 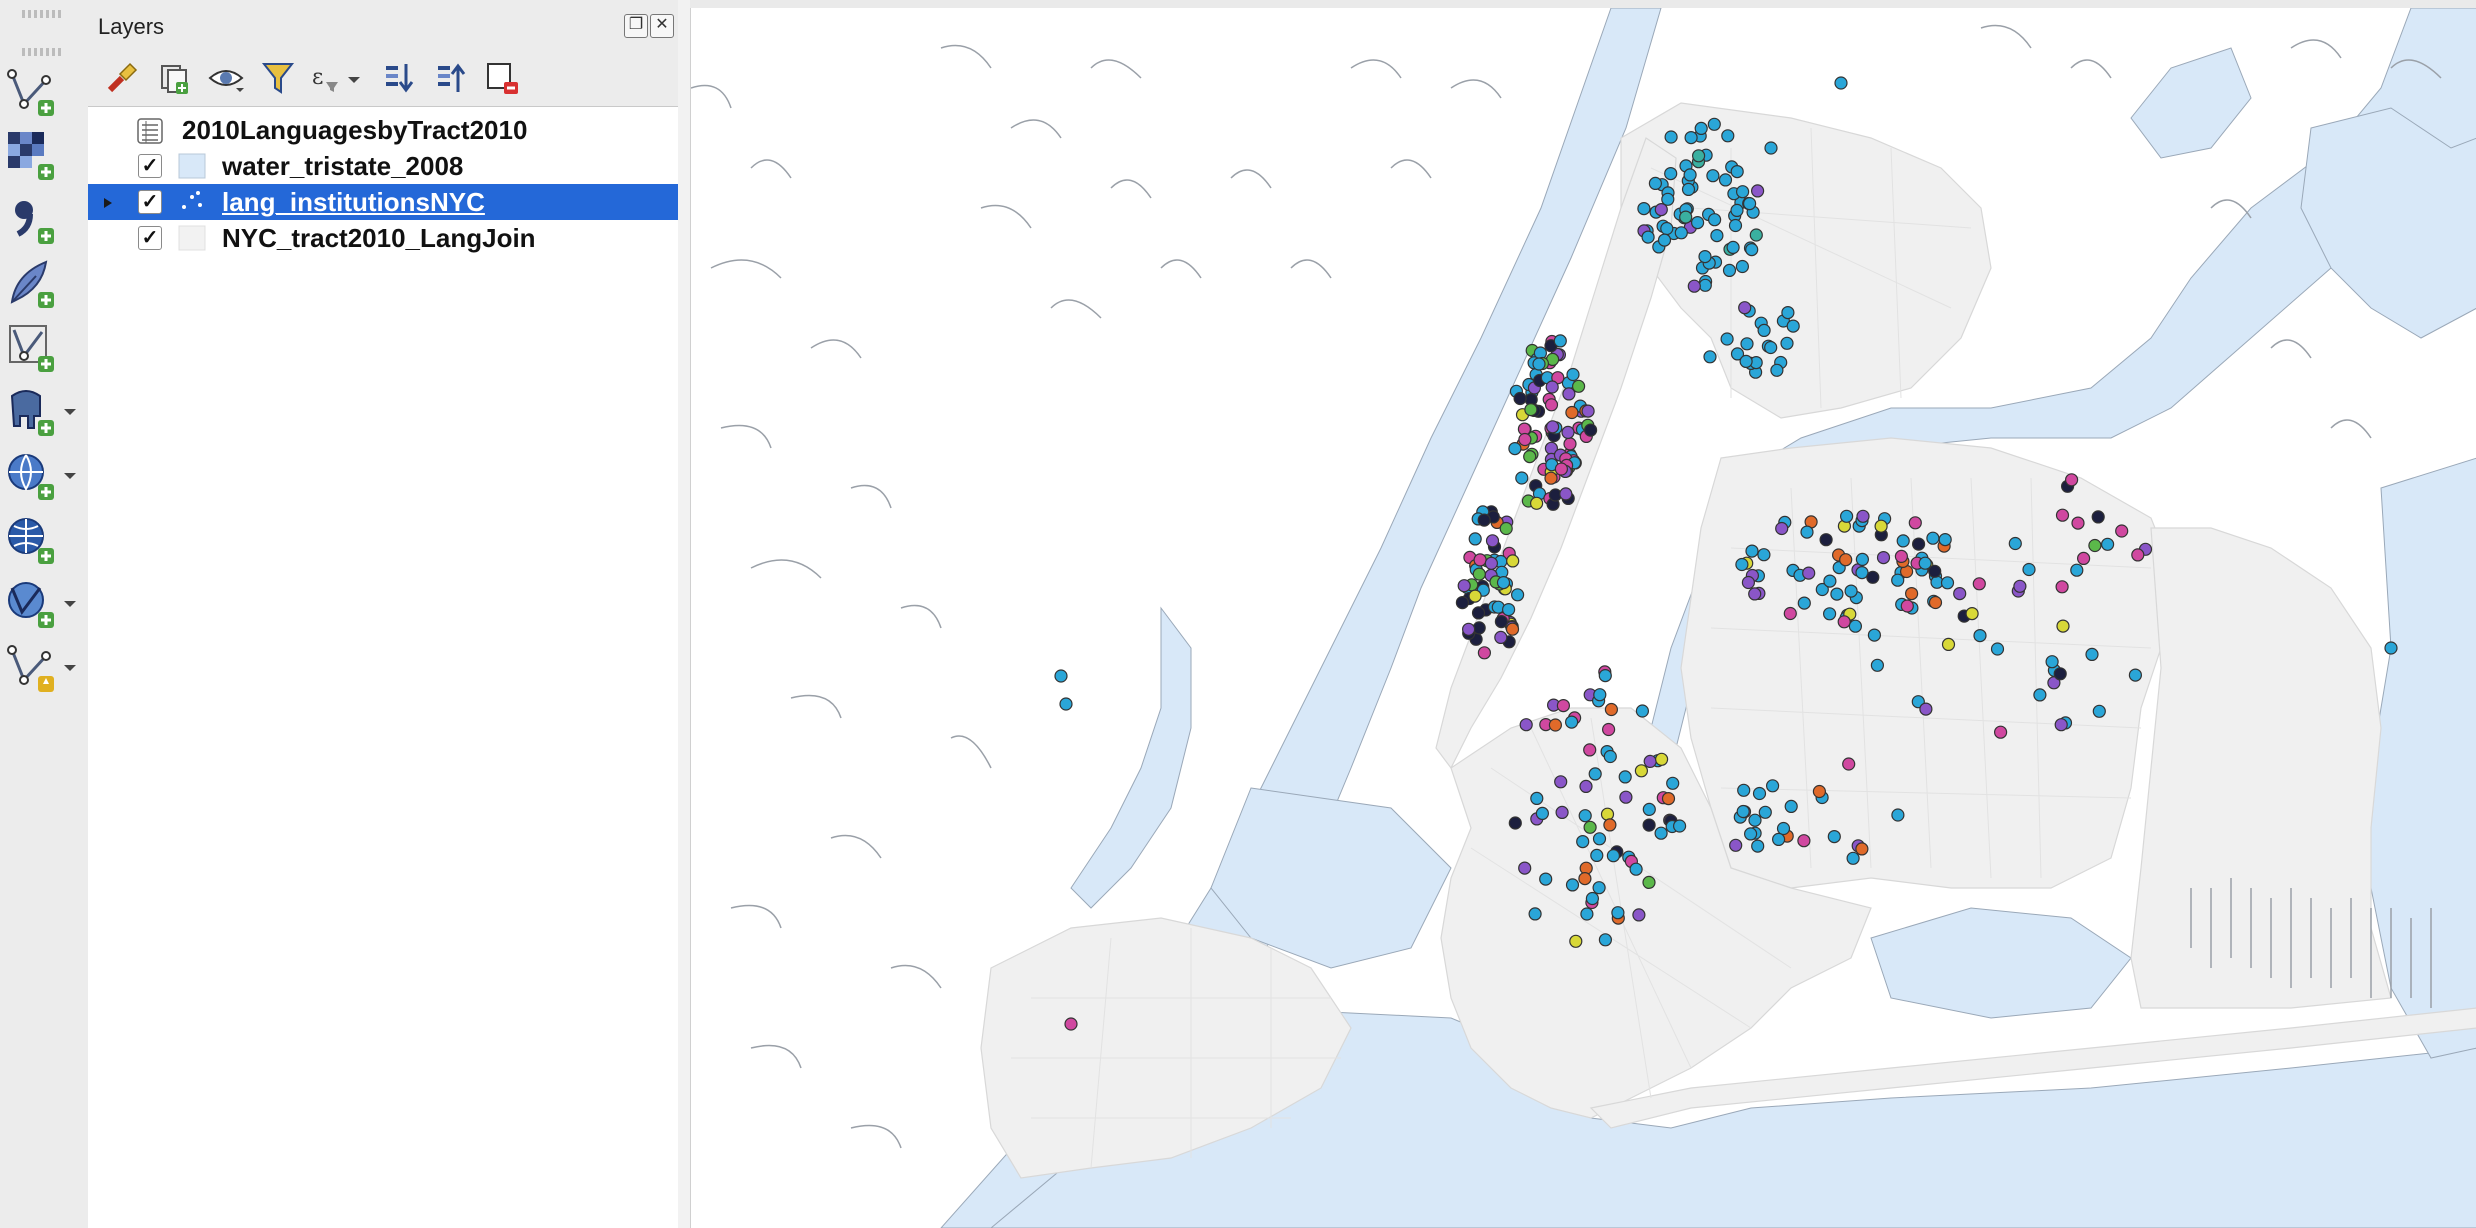 I want to click on float-window-icon: ❐, so click(x=636, y=26).